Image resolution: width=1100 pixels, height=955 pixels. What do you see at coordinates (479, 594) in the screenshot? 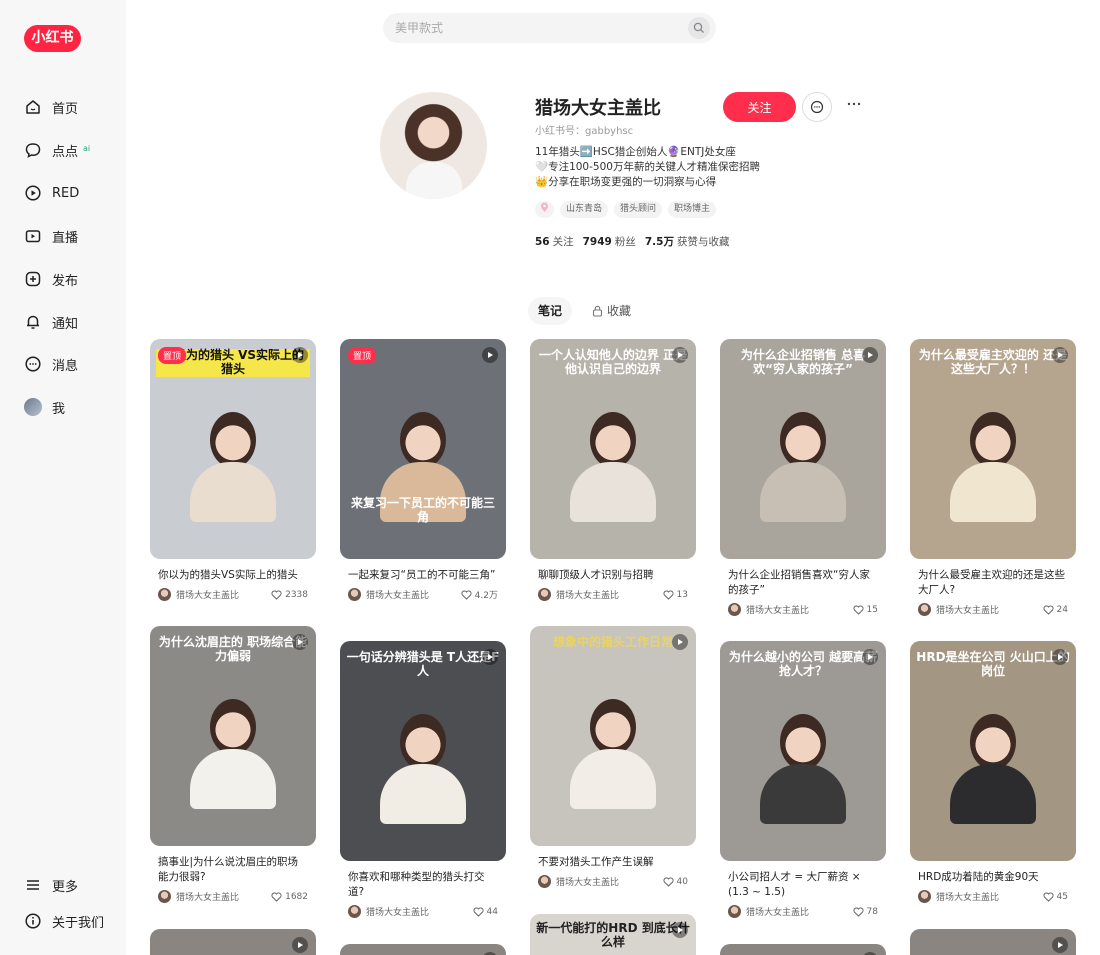
I see `like-button: 4.2万` at bounding box center [479, 594].